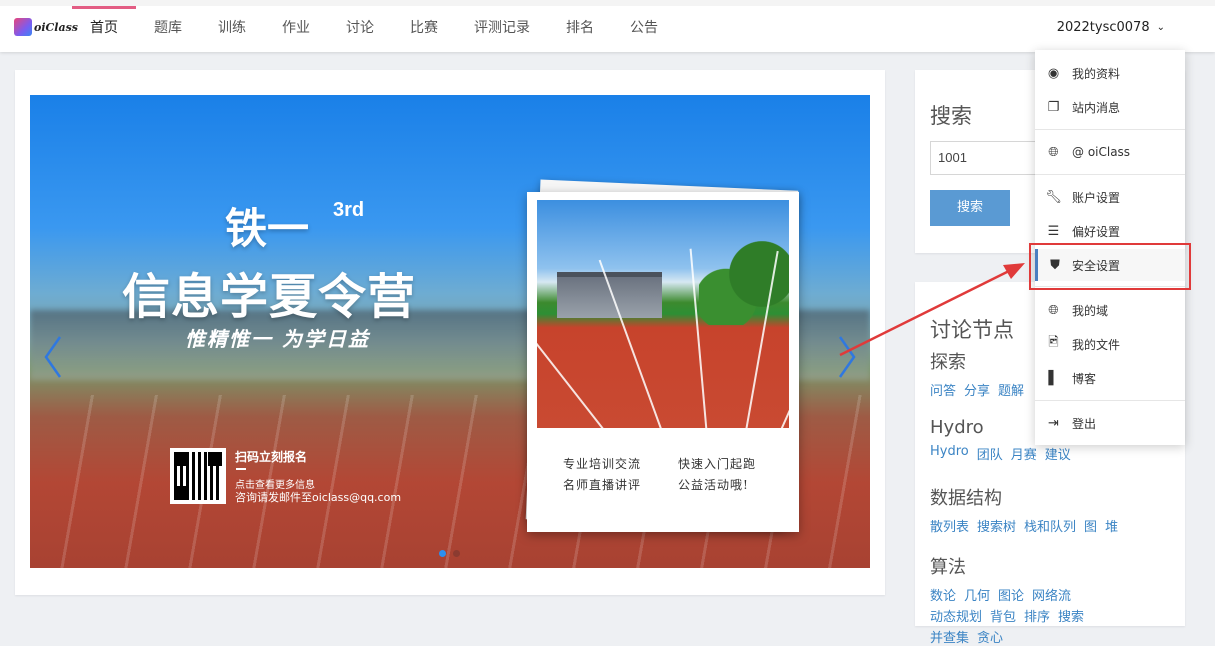 Image resolution: width=1215 pixels, height=646 pixels. Describe the element at coordinates (449, 553) in the screenshot. I see `carousel-indicators` at that location.